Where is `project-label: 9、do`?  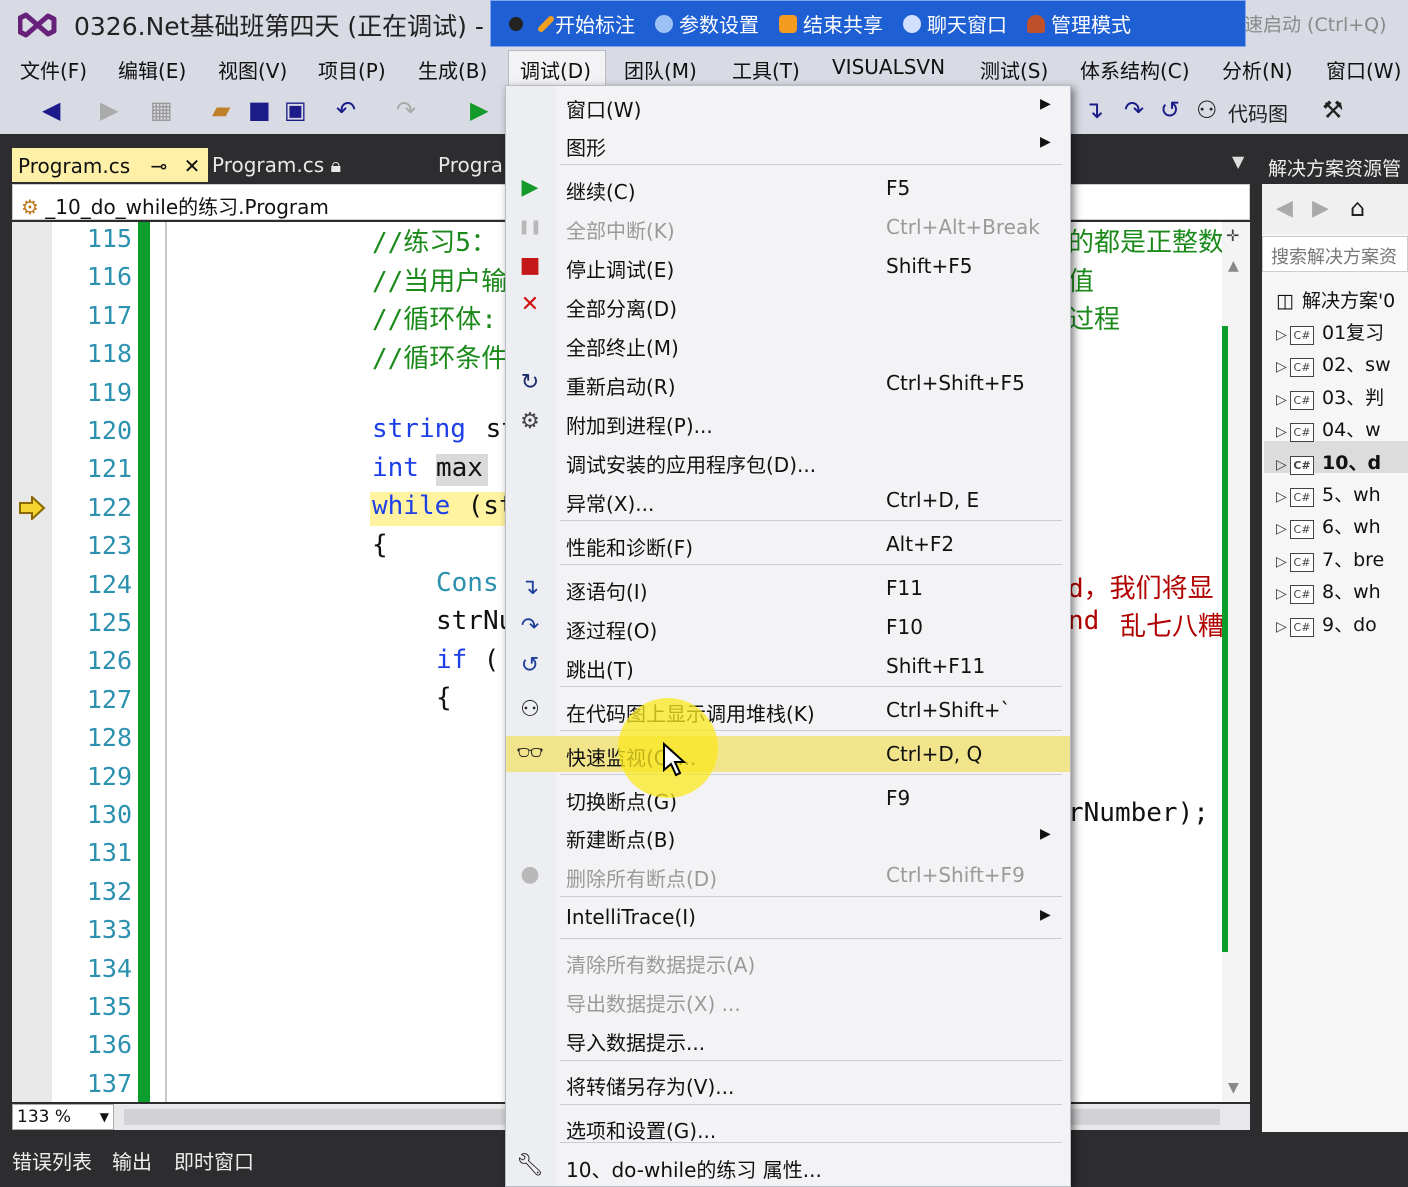
project-label: 9、do is located at coordinates (1349, 624).